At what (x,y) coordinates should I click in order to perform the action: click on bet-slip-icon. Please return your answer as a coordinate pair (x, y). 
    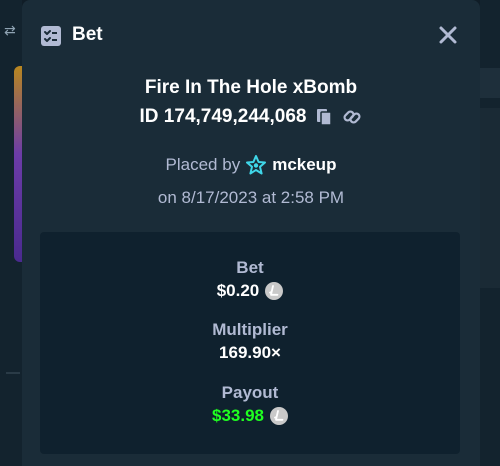
    Looking at the image, I should click on (51, 36).